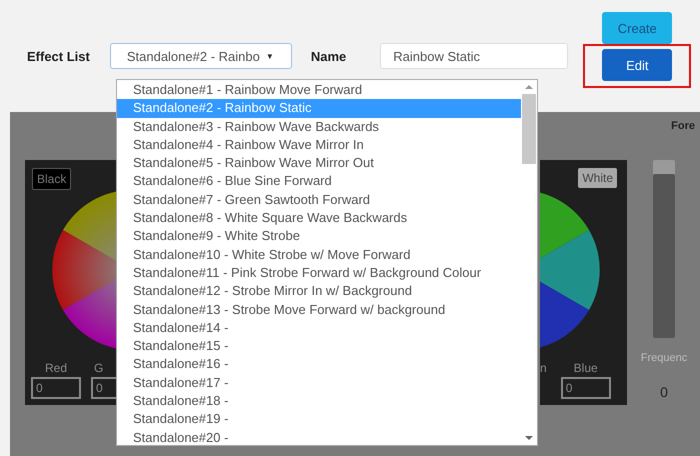  I want to click on dropdown-arrow: ▼, so click(270, 56).